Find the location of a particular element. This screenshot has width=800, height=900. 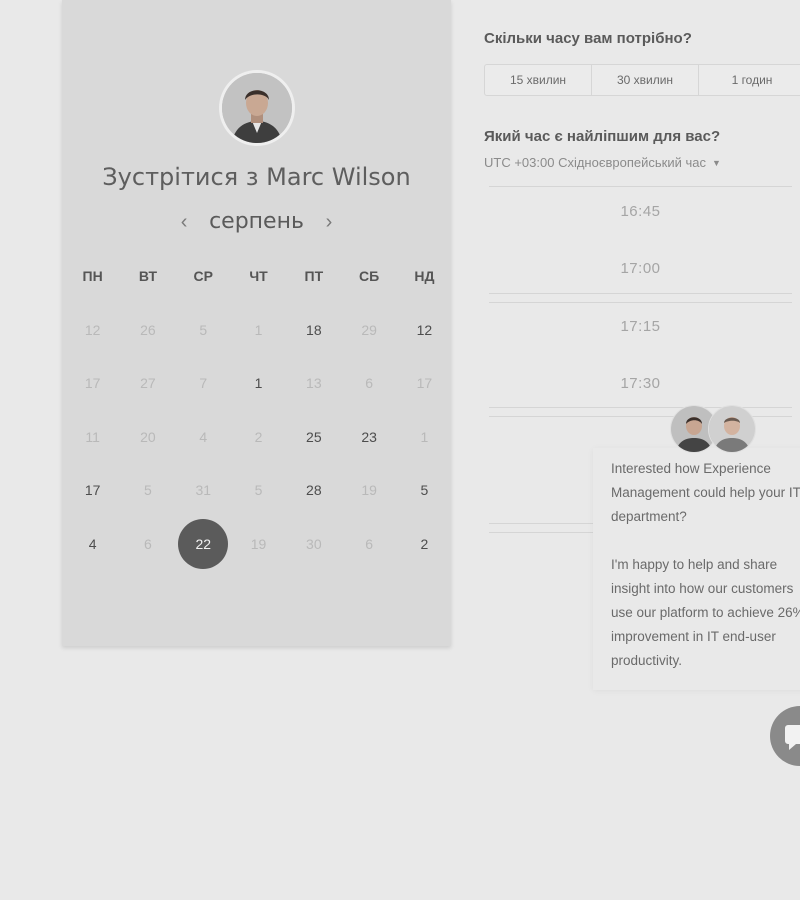

chat-icon is located at coordinates (792, 739).